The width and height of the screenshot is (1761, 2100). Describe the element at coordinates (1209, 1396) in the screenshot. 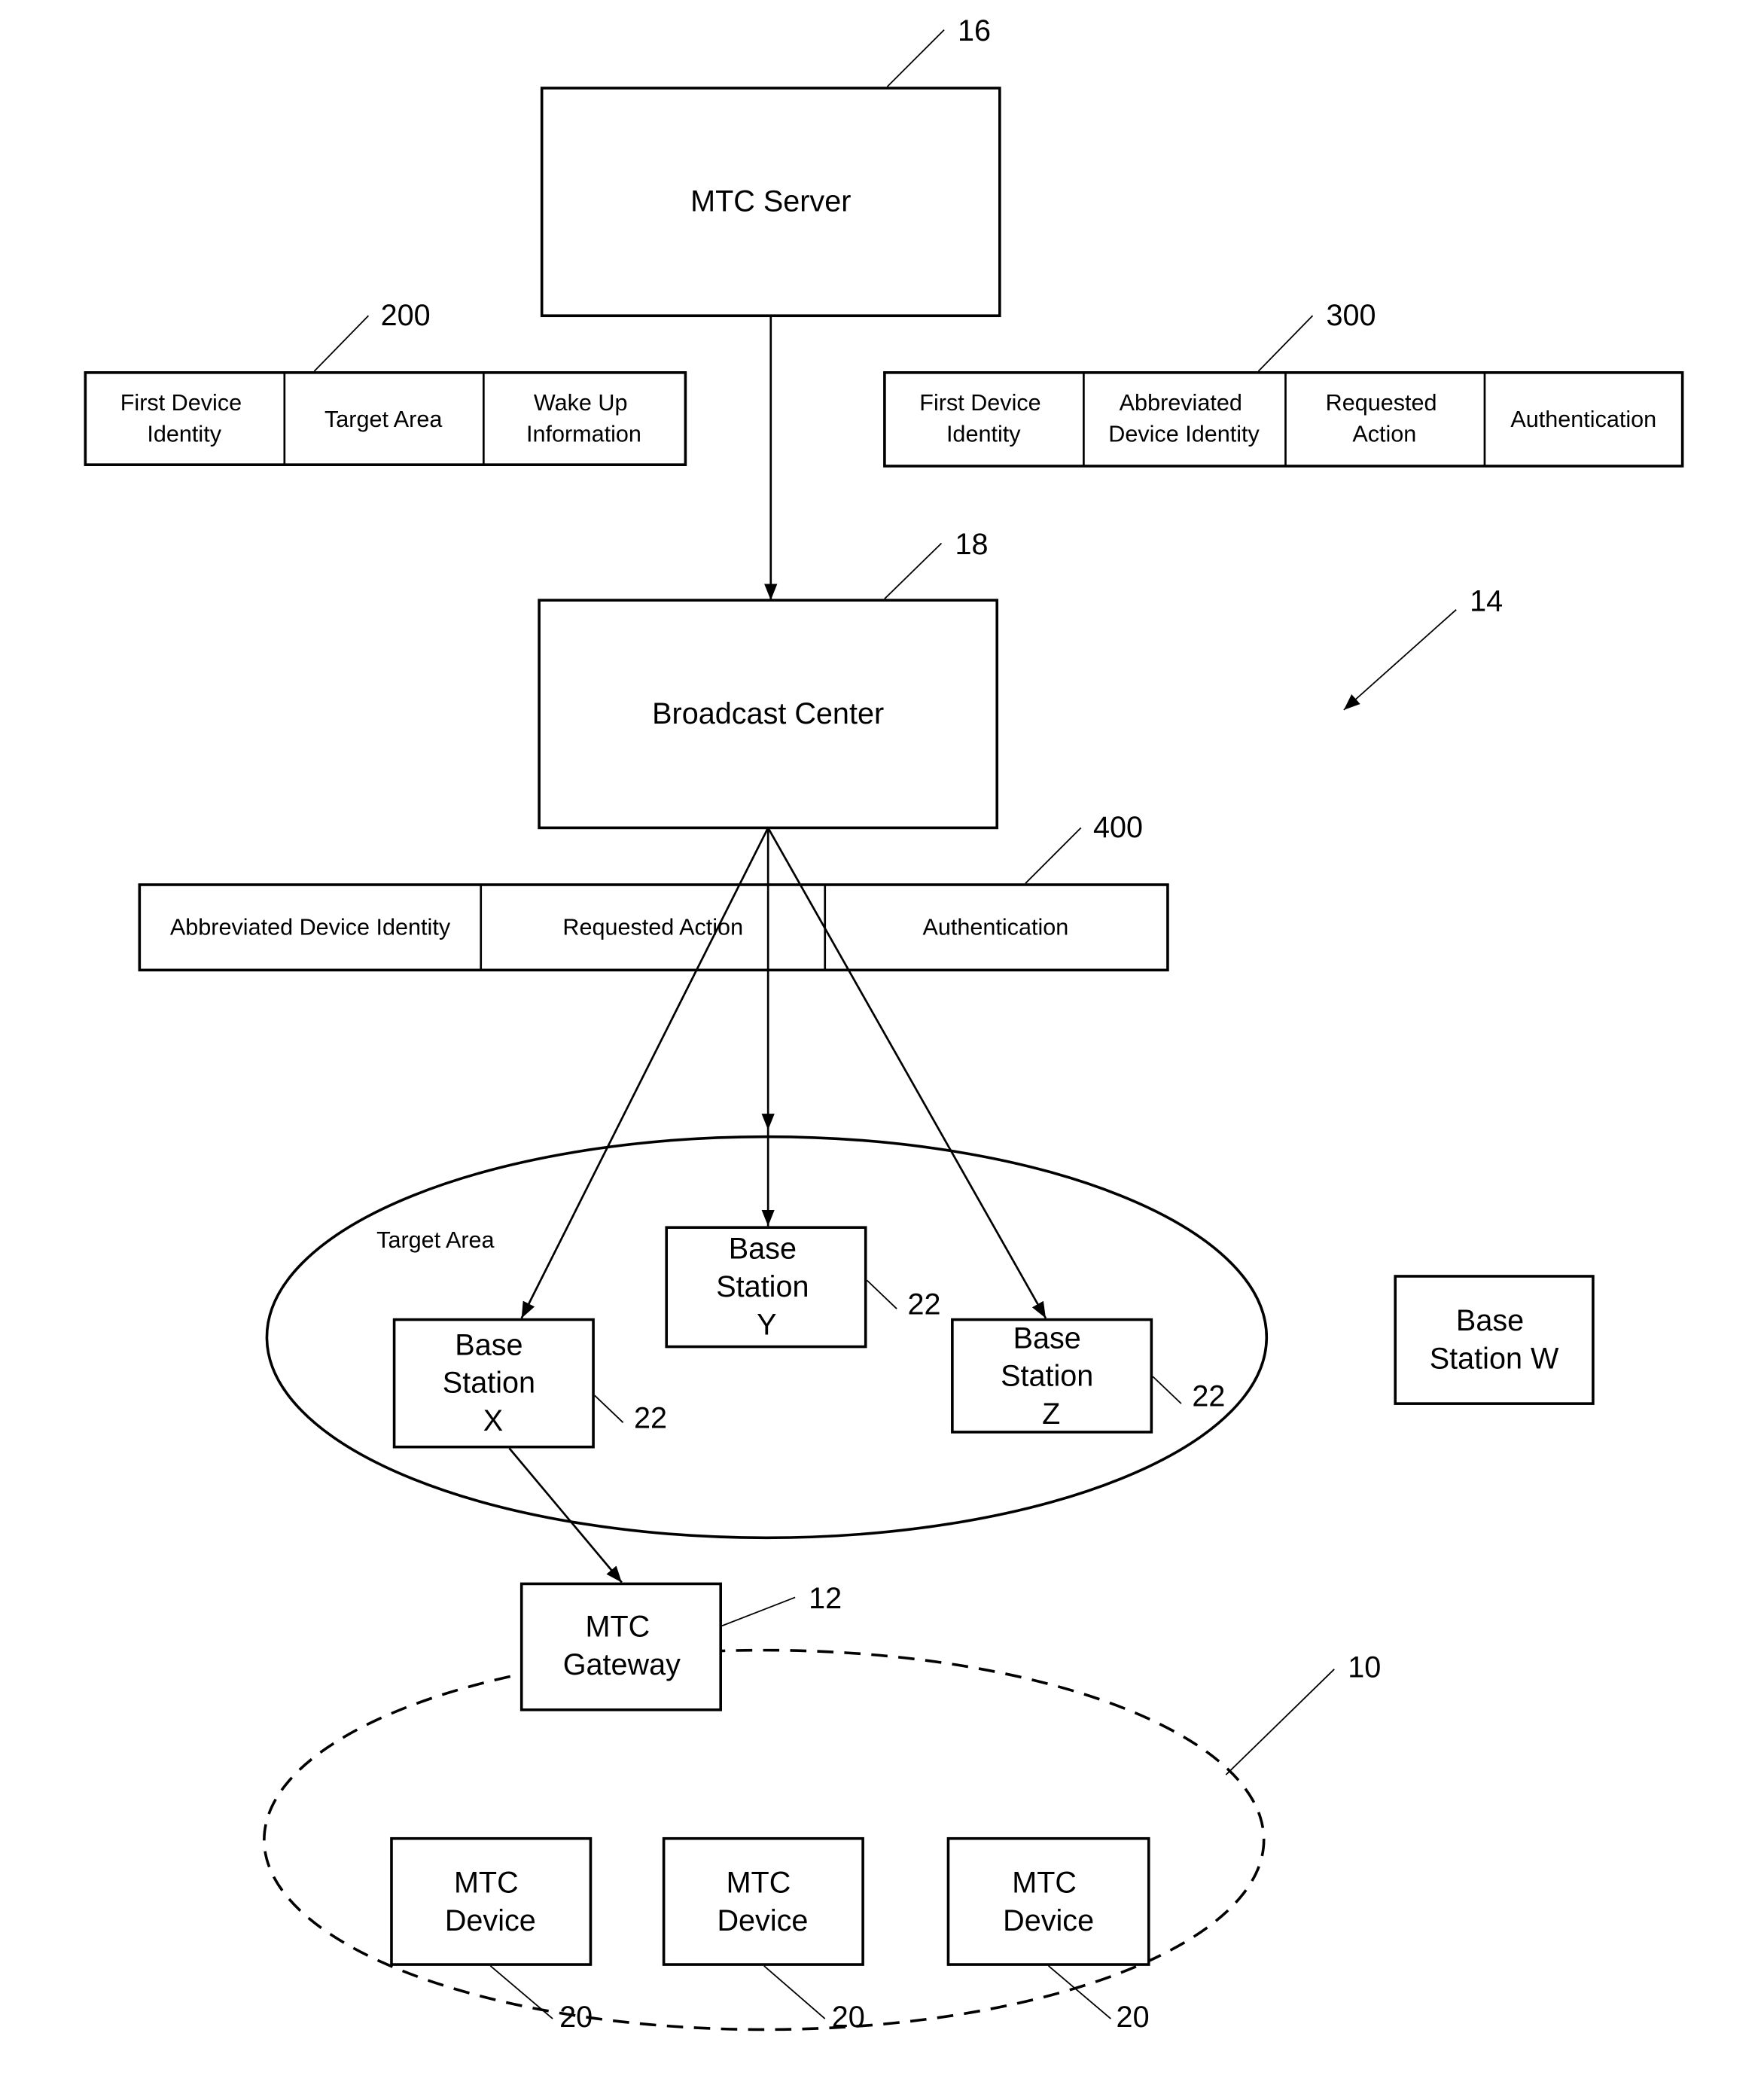

I see `ref-22-z: 22` at that location.